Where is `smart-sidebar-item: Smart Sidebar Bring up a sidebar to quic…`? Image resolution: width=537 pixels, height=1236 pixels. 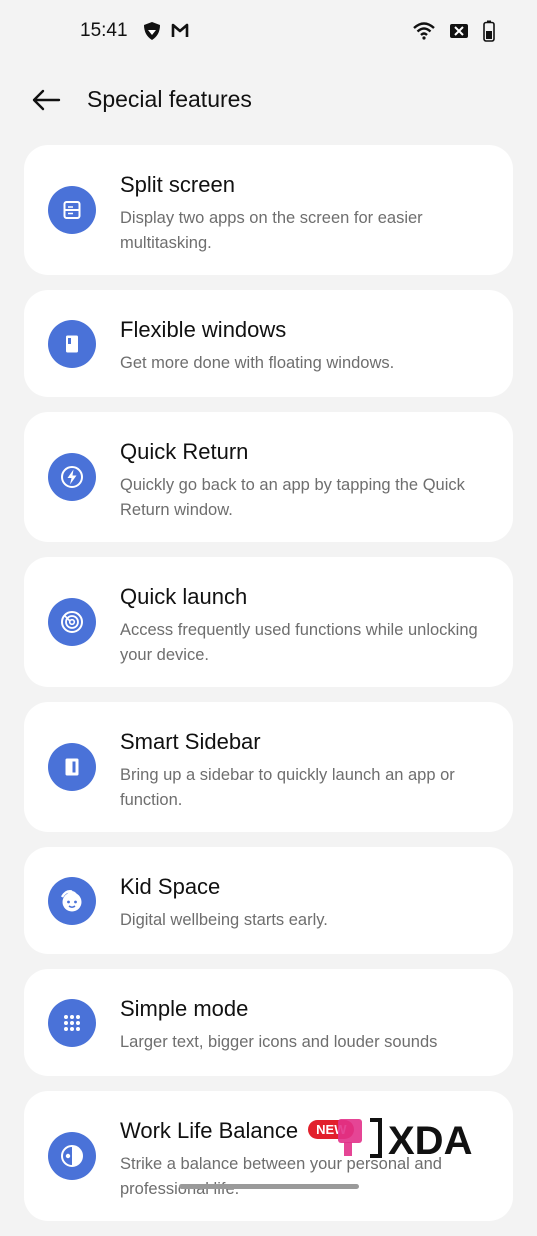 smart-sidebar-item: Smart Sidebar Bring up a sidebar to quic… is located at coordinates (268, 767).